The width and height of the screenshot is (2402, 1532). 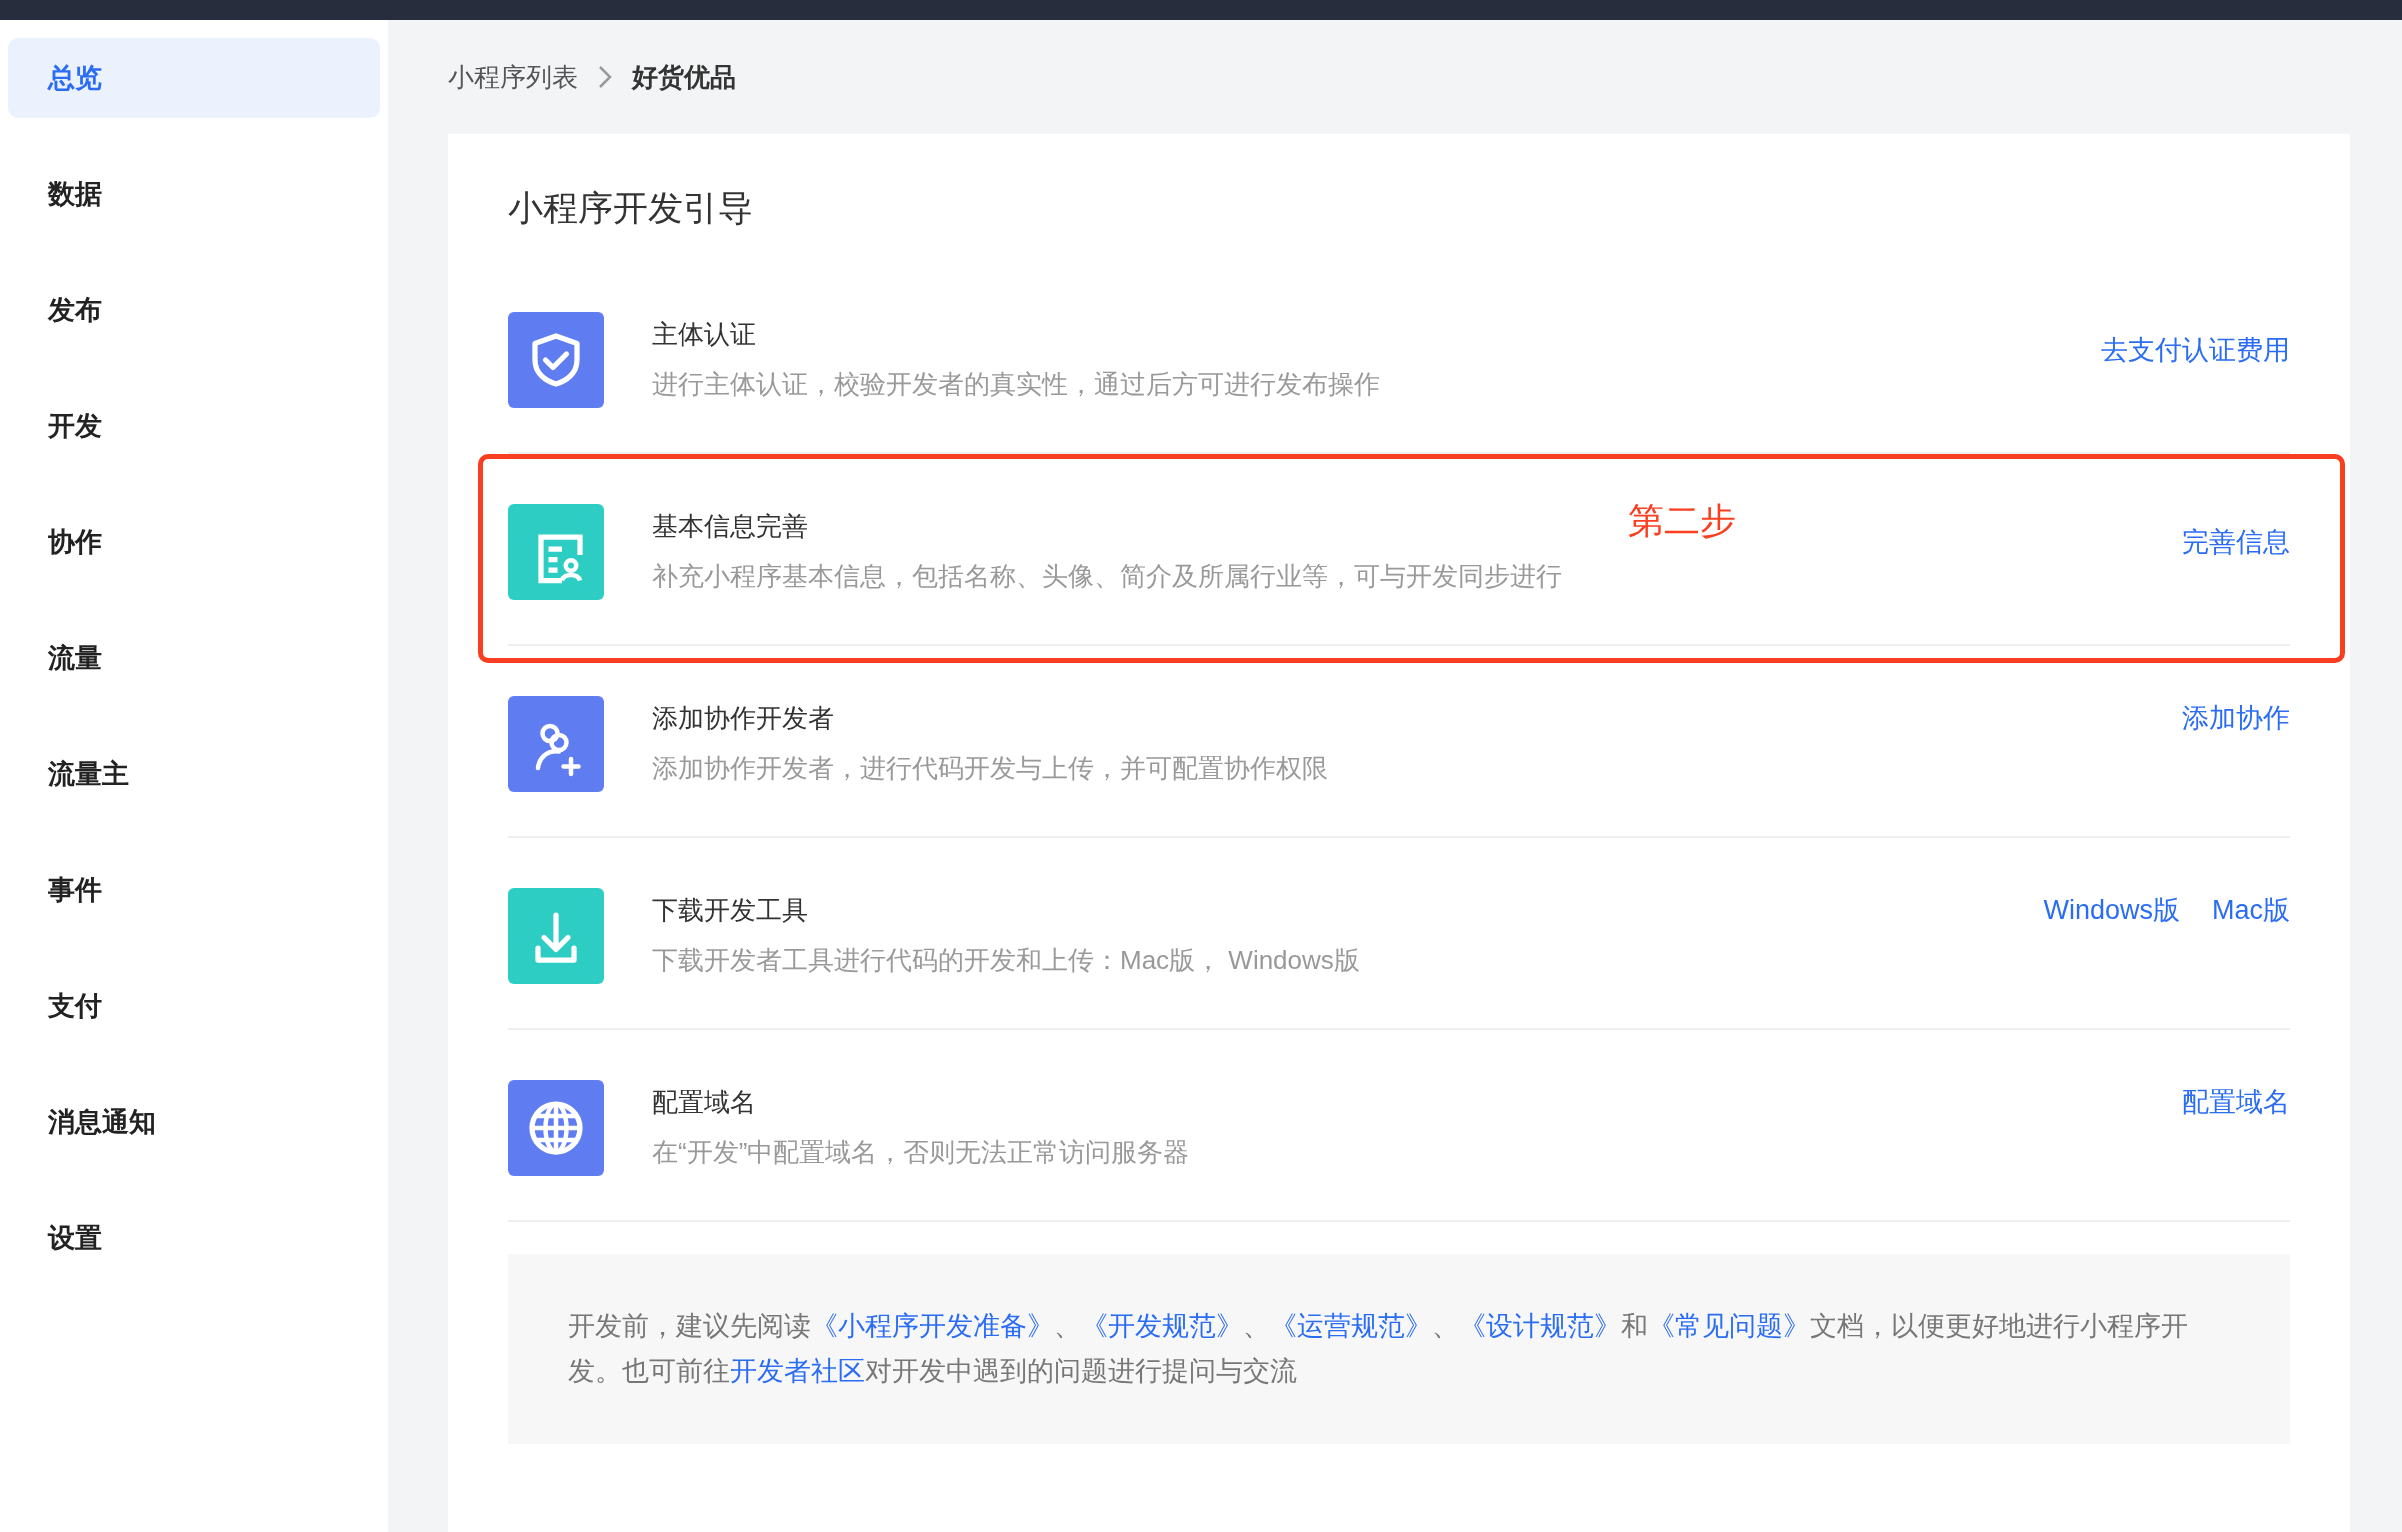 I want to click on sidebar-item: 流量, so click(x=194, y=658).